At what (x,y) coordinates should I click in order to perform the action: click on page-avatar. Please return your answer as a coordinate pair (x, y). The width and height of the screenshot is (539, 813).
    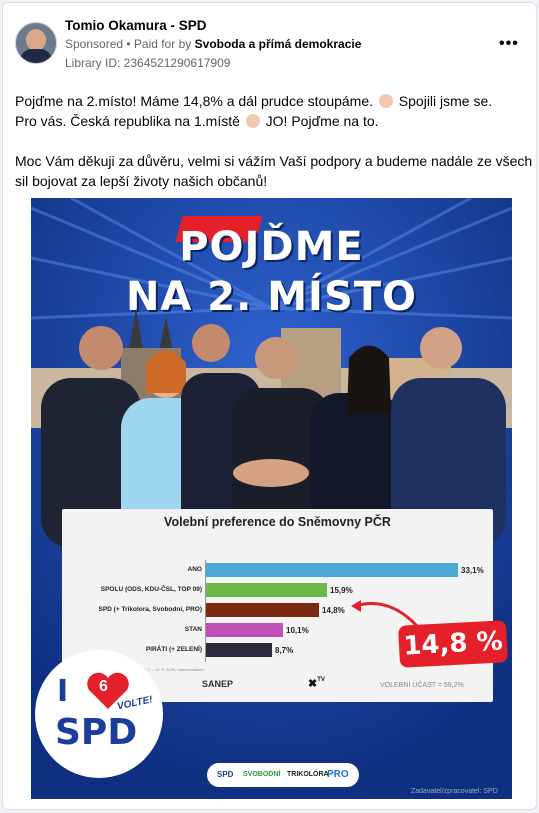
    Looking at the image, I should click on (36, 43).